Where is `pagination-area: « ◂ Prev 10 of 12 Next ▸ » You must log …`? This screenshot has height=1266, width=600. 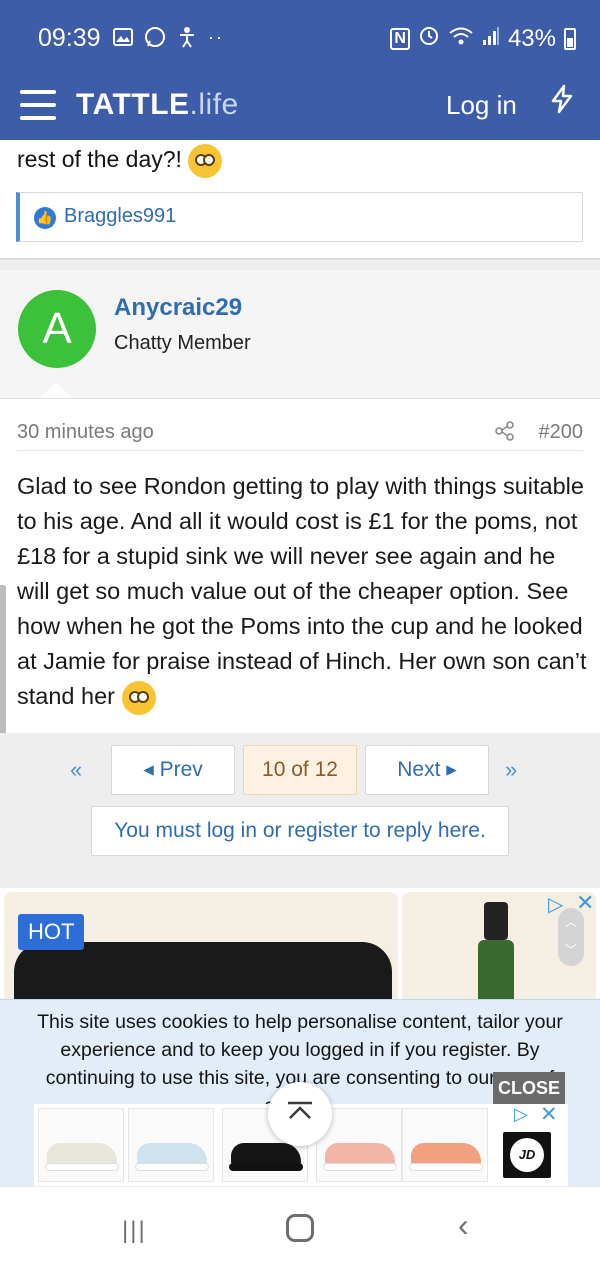
pagination-area: « ◂ Prev 10 of 12 Next ▸ » You must log … is located at coordinates (300, 810).